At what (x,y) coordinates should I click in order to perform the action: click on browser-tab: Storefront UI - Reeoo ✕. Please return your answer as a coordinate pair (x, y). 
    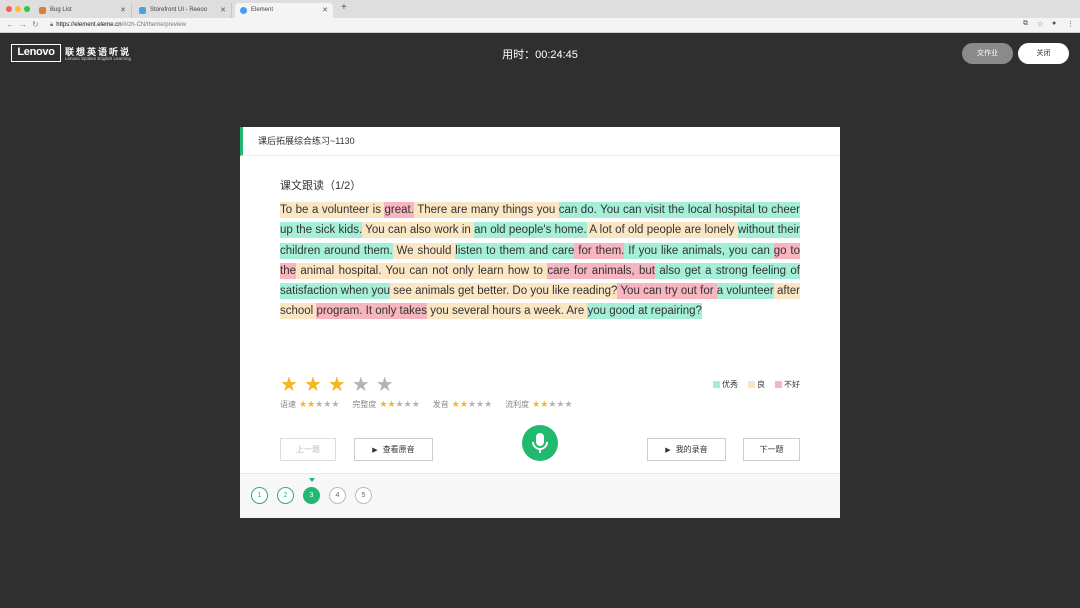
    Looking at the image, I should click on (183, 10).